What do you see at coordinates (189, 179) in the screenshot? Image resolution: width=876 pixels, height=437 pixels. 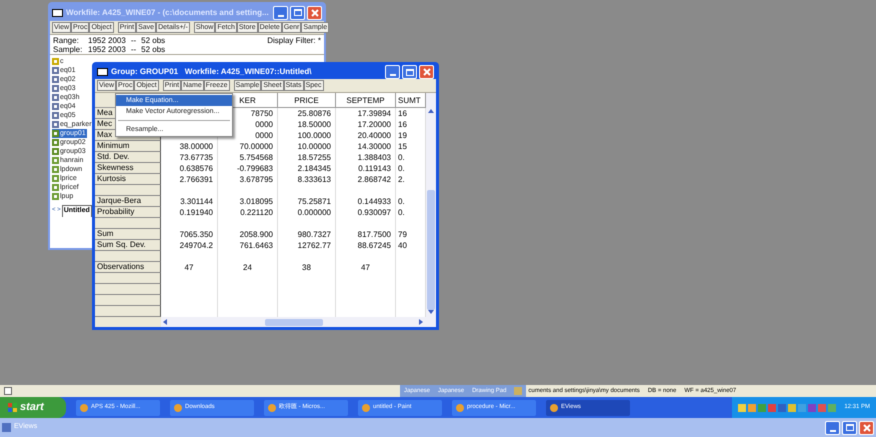 I see `table-cell: 2.766391` at bounding box center [189, 179].